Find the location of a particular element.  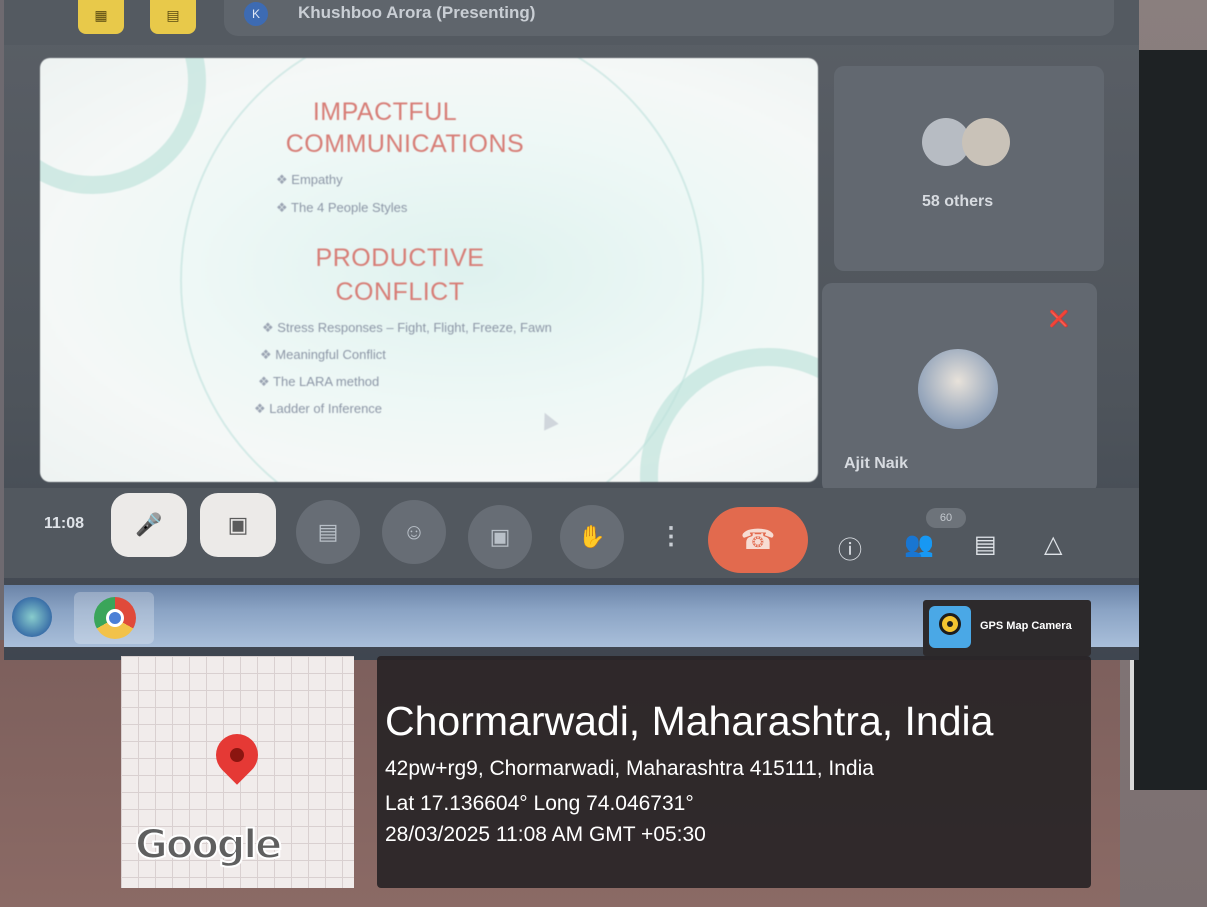

others-count-label: 58 others is located at coordinates (958, 201).